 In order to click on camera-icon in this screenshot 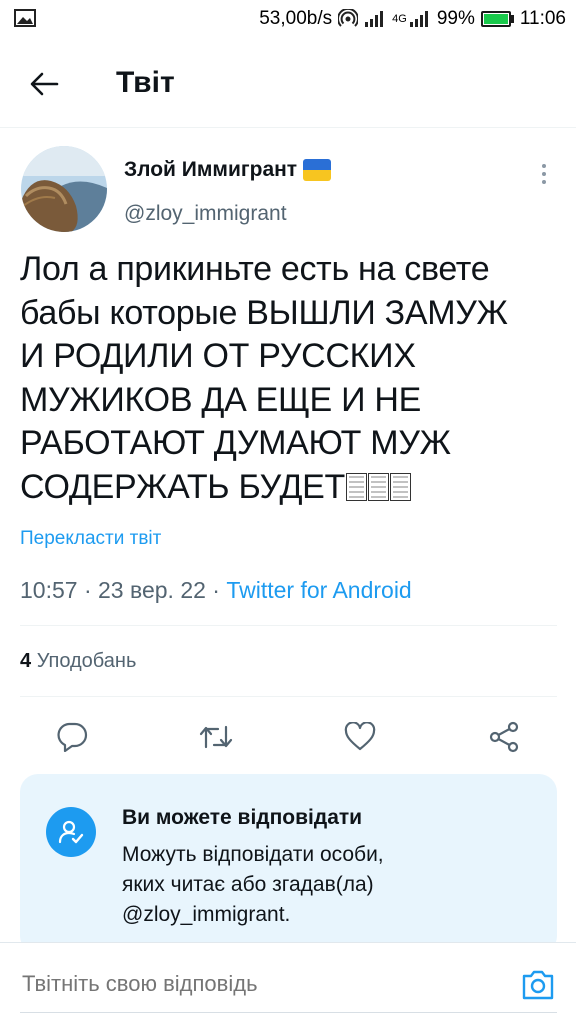, I will do `click(538, 985)`.